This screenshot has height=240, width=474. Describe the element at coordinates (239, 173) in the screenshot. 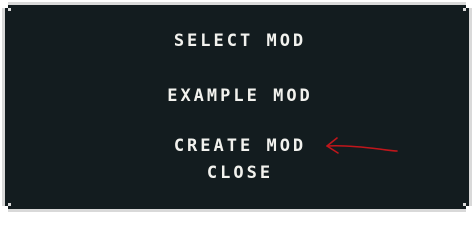

I see `close-option: CLOSE` at that location.